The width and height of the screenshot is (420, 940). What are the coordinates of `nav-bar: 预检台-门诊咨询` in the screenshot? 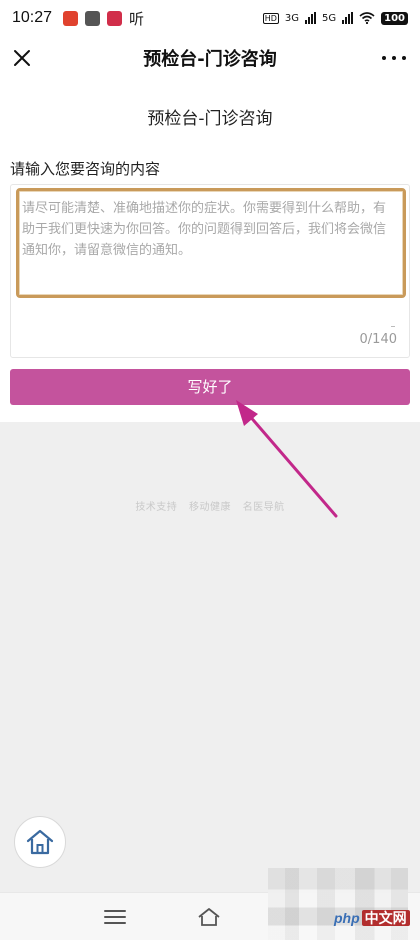 It's located at (210, 58).